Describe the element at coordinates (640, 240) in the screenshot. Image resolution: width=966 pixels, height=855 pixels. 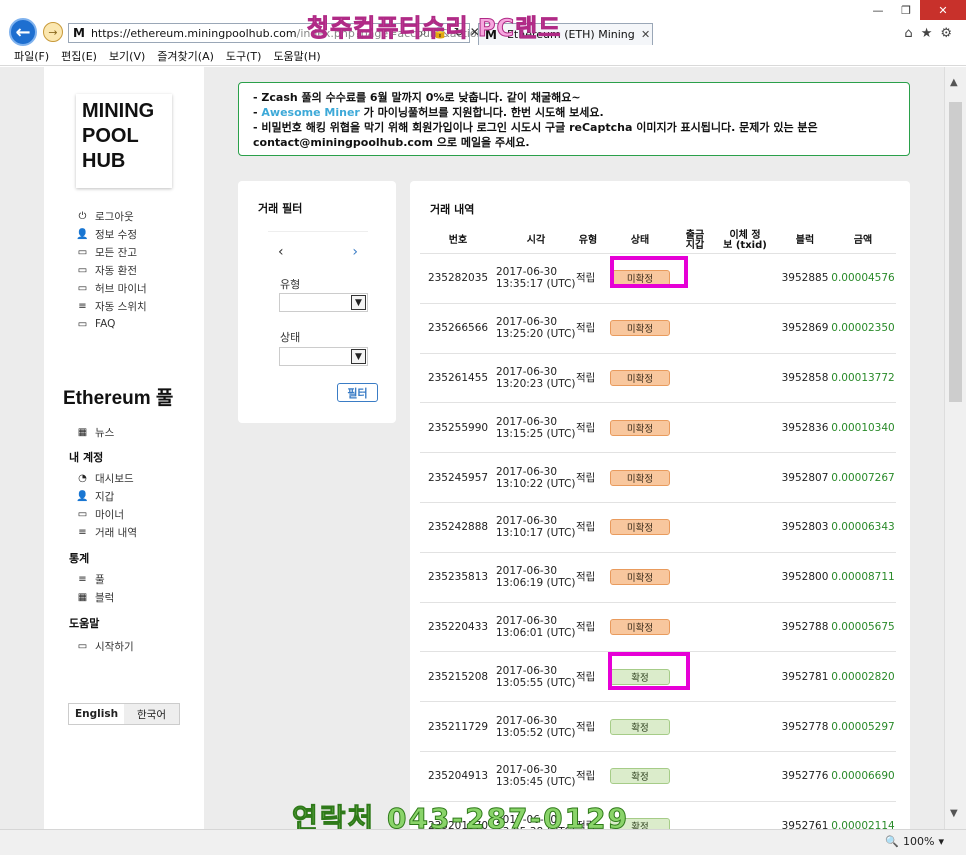
I see `header-status: 상태` at that location.